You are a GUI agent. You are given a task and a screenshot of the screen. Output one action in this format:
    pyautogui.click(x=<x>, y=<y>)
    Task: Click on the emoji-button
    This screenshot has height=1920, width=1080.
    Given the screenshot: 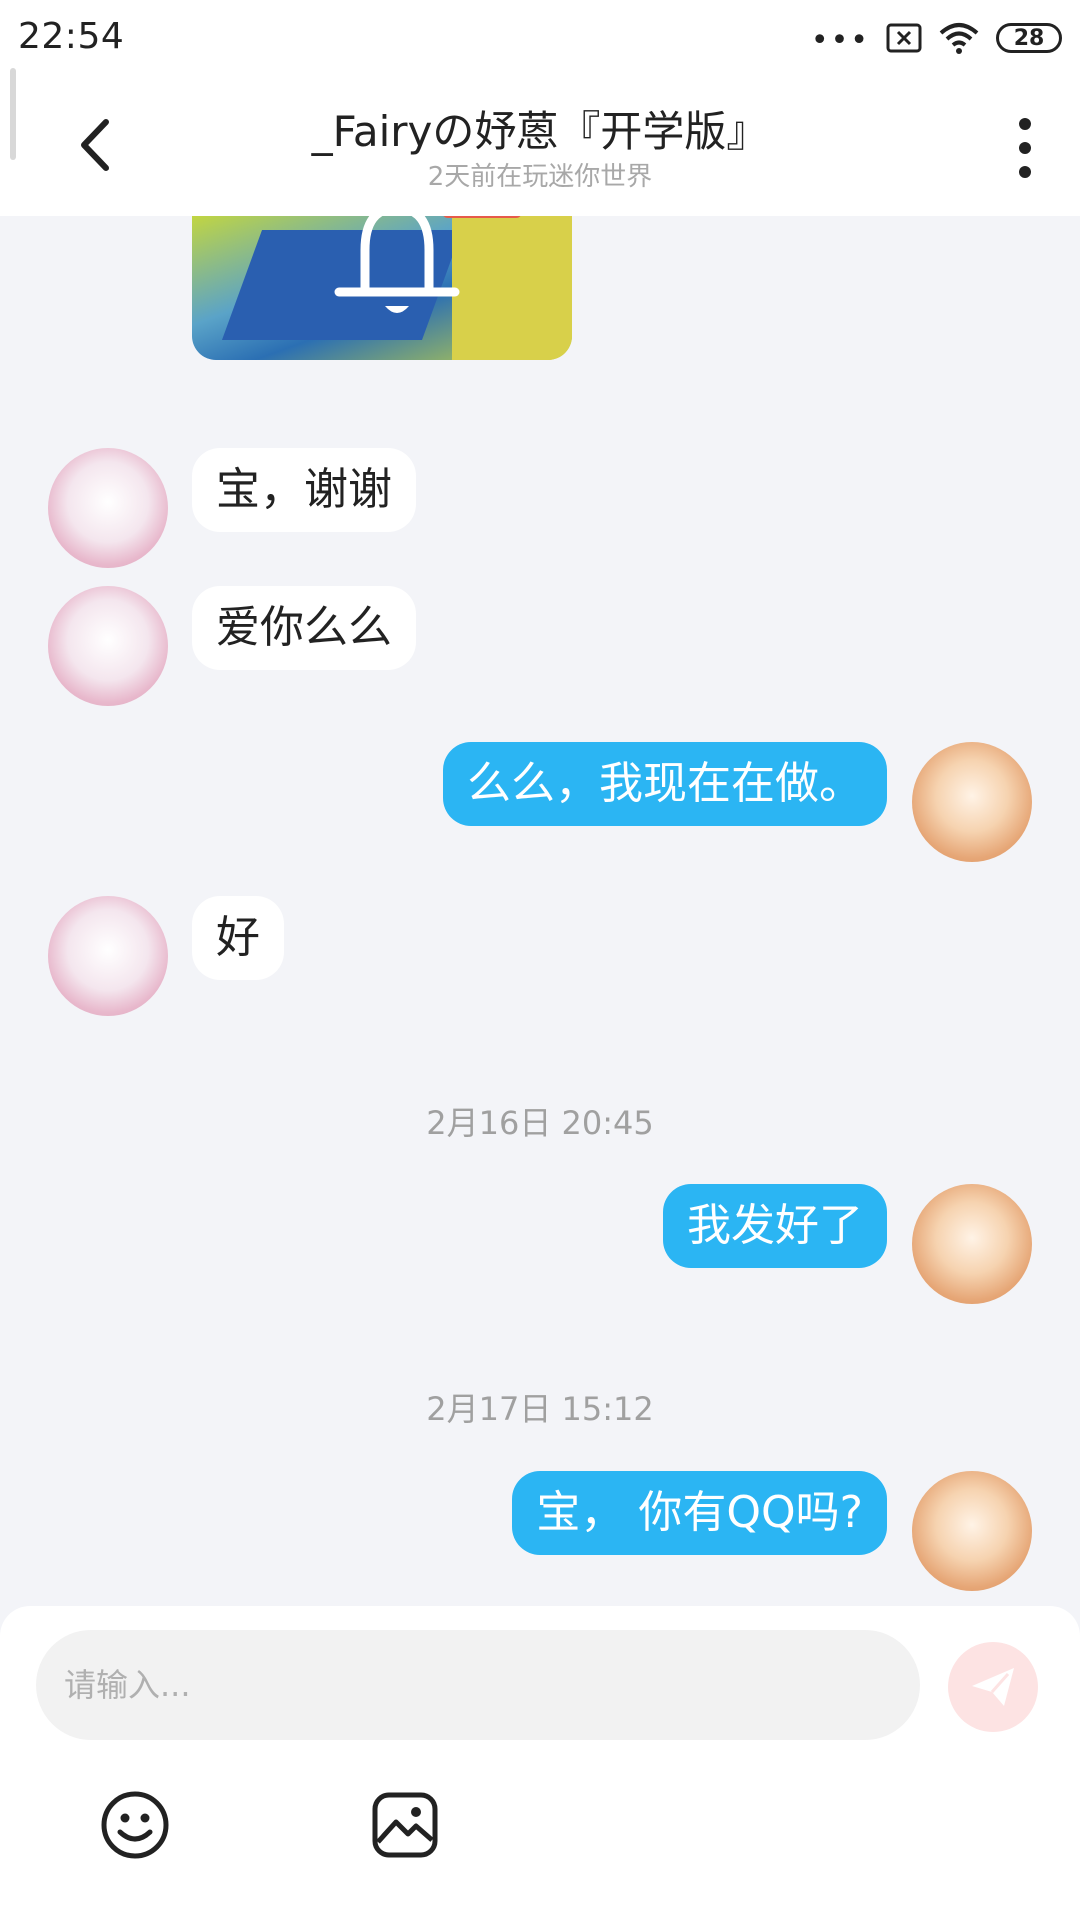 What is the action you would take?
    pyautogui.click(x=135, y=1825)
    